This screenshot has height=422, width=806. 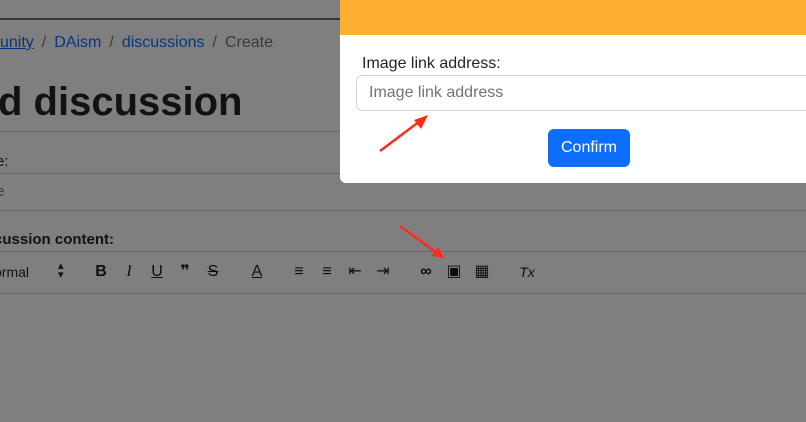 What do you see at coordinates (421, 241) in the screenshot?
I see `annotation-arrow-image-button` at bounding box center [421, 241].